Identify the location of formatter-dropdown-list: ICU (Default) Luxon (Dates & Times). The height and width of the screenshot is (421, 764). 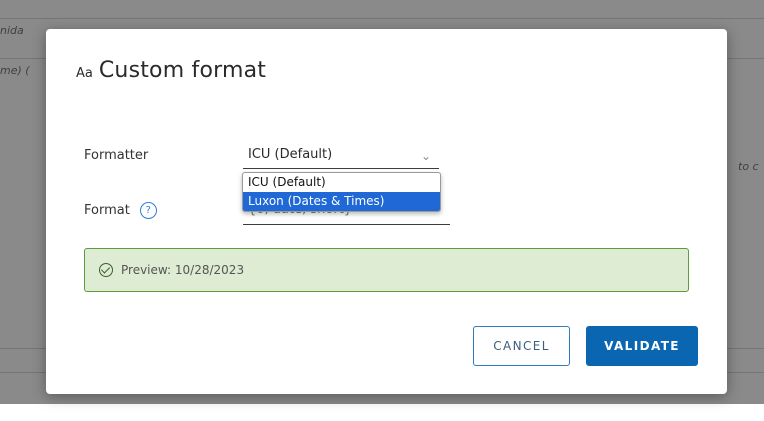
(341, 192).